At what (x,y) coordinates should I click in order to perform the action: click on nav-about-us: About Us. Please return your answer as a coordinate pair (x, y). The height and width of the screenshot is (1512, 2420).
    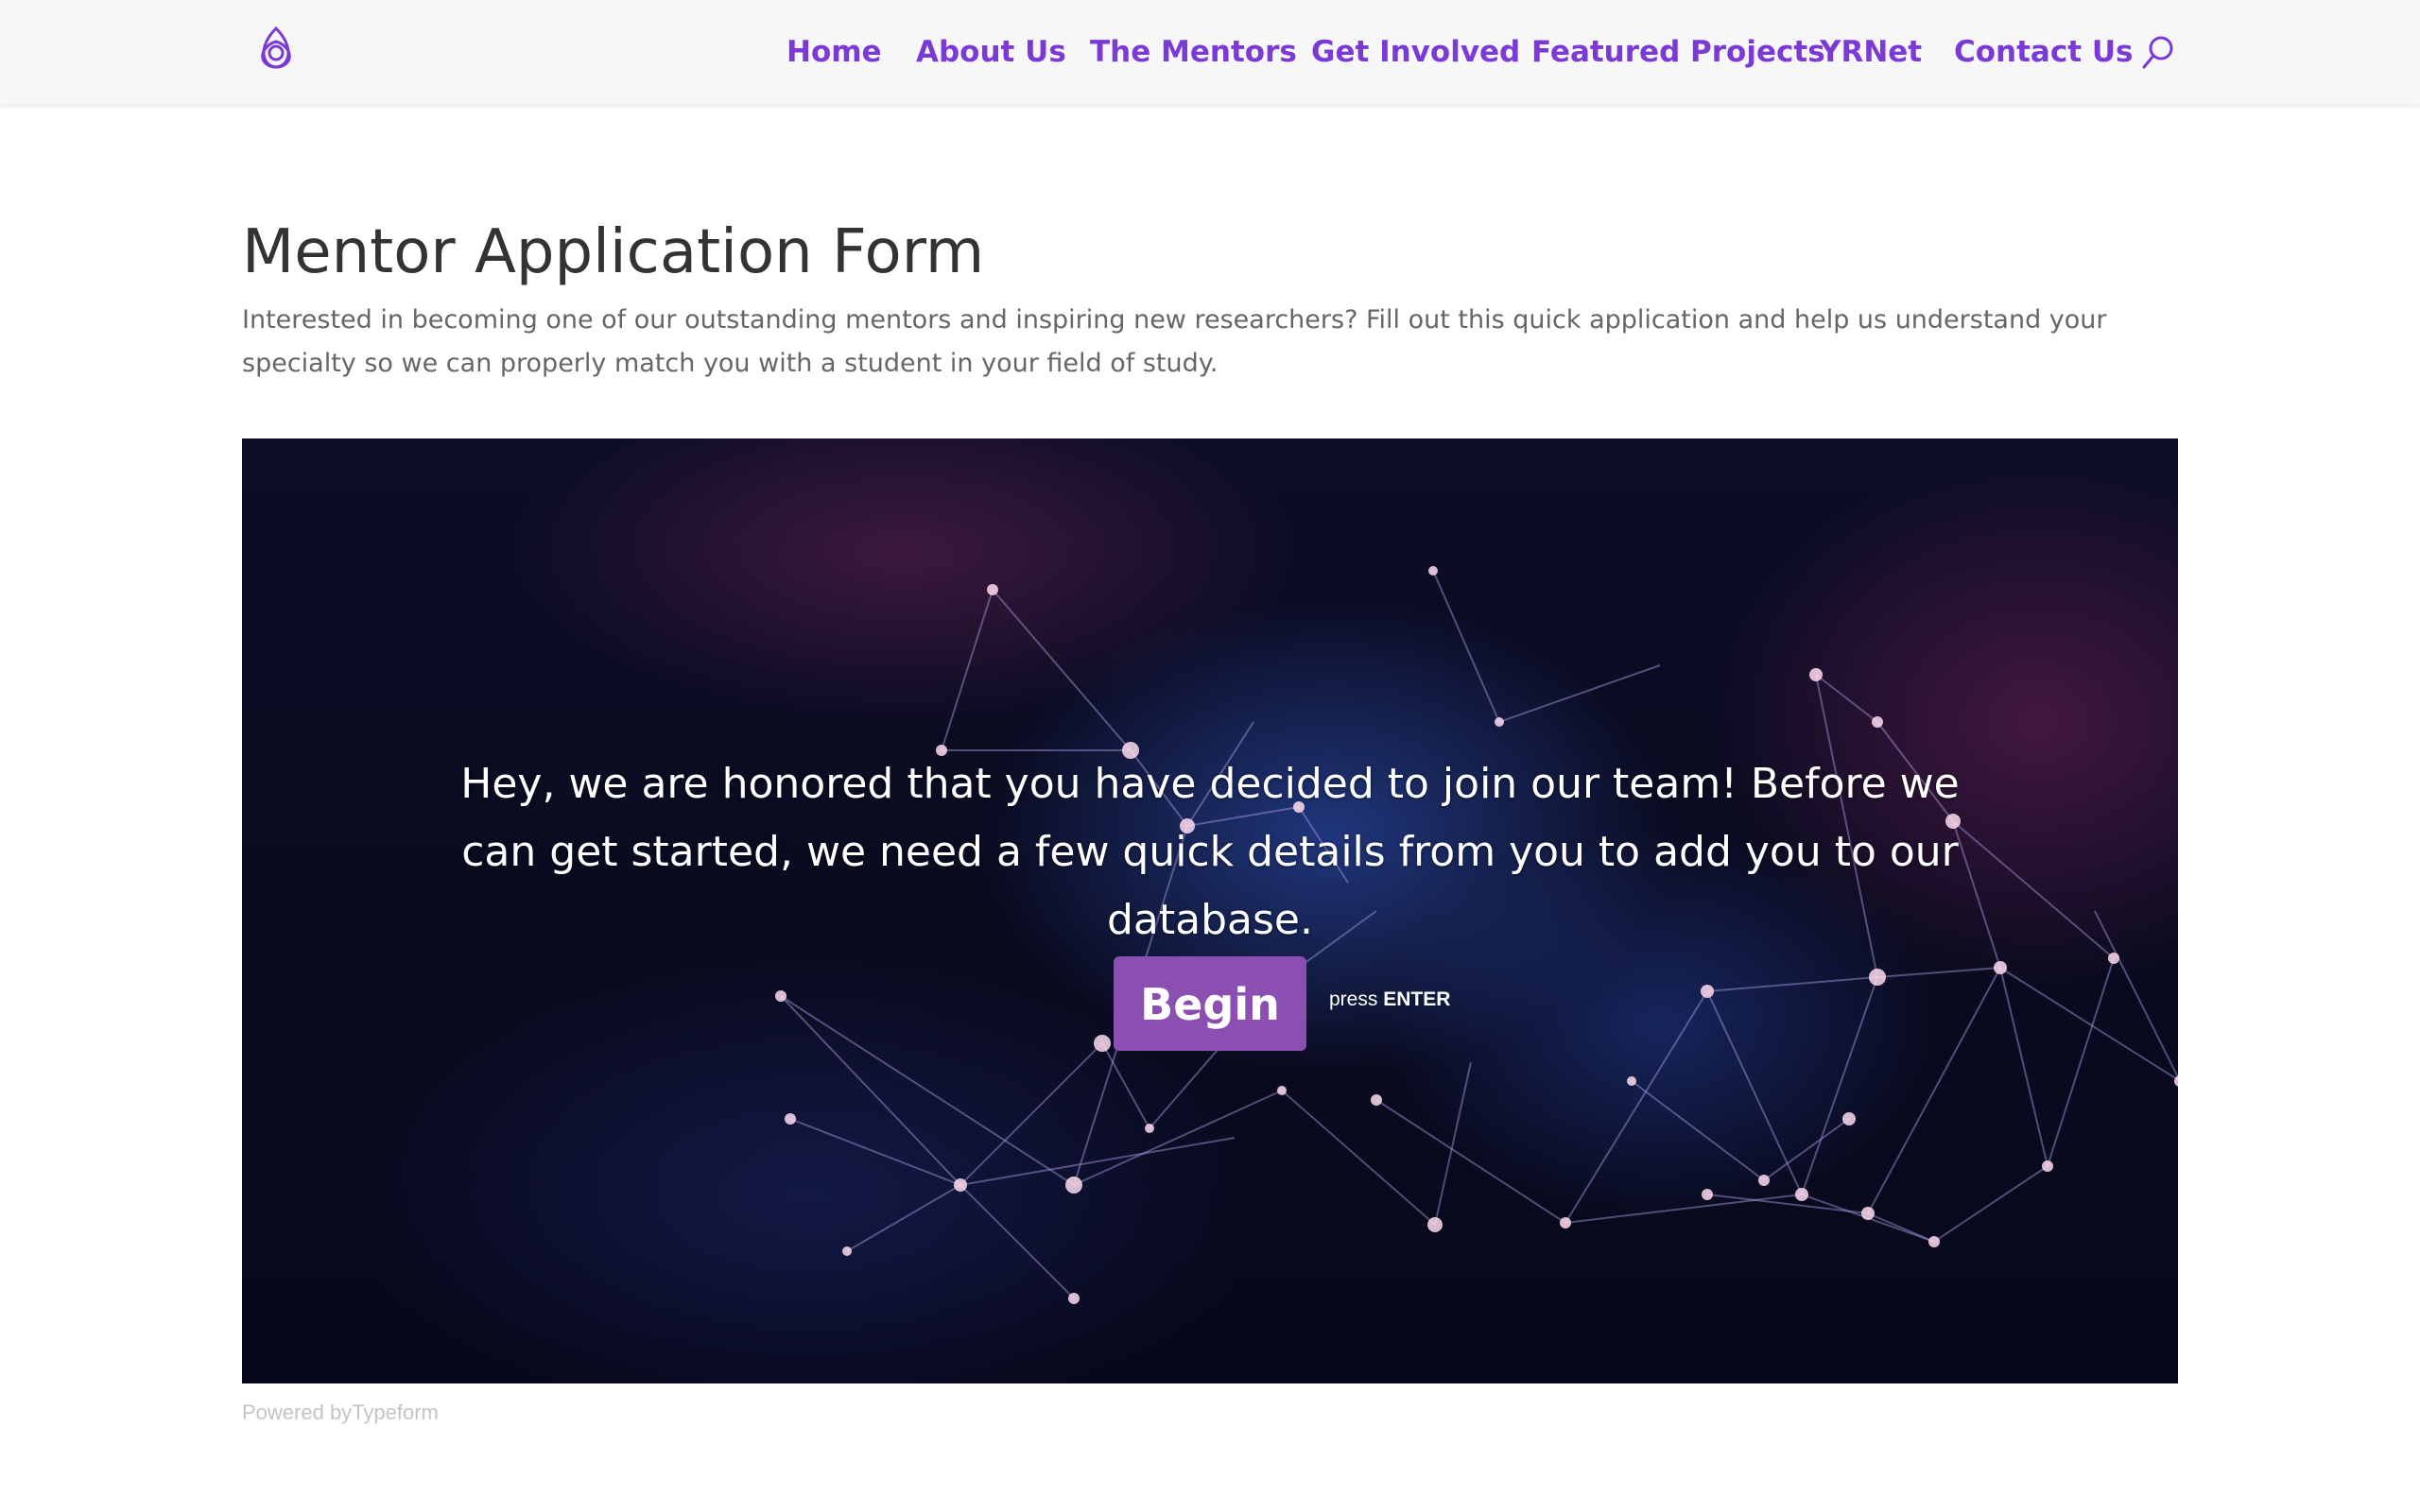
    Looking at the image, I should click on (991, 52).